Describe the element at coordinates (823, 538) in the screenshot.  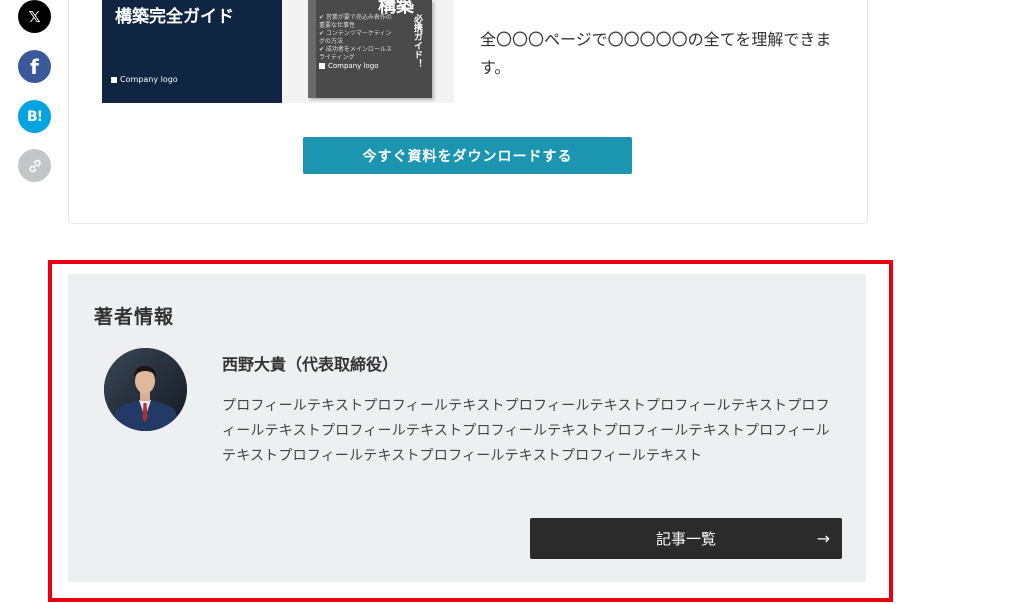
I see `arrow-right-icon: →` at that location.